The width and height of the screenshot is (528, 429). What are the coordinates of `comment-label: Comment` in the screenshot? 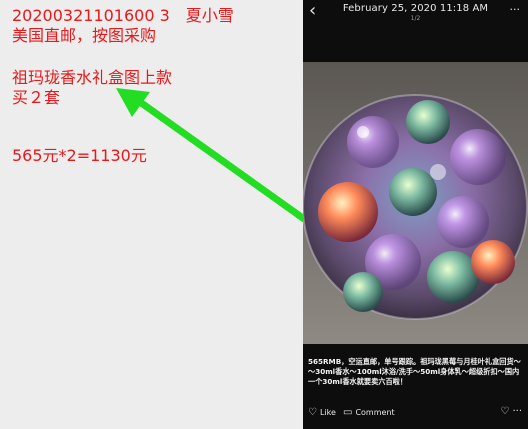 It's located at (375, 412).